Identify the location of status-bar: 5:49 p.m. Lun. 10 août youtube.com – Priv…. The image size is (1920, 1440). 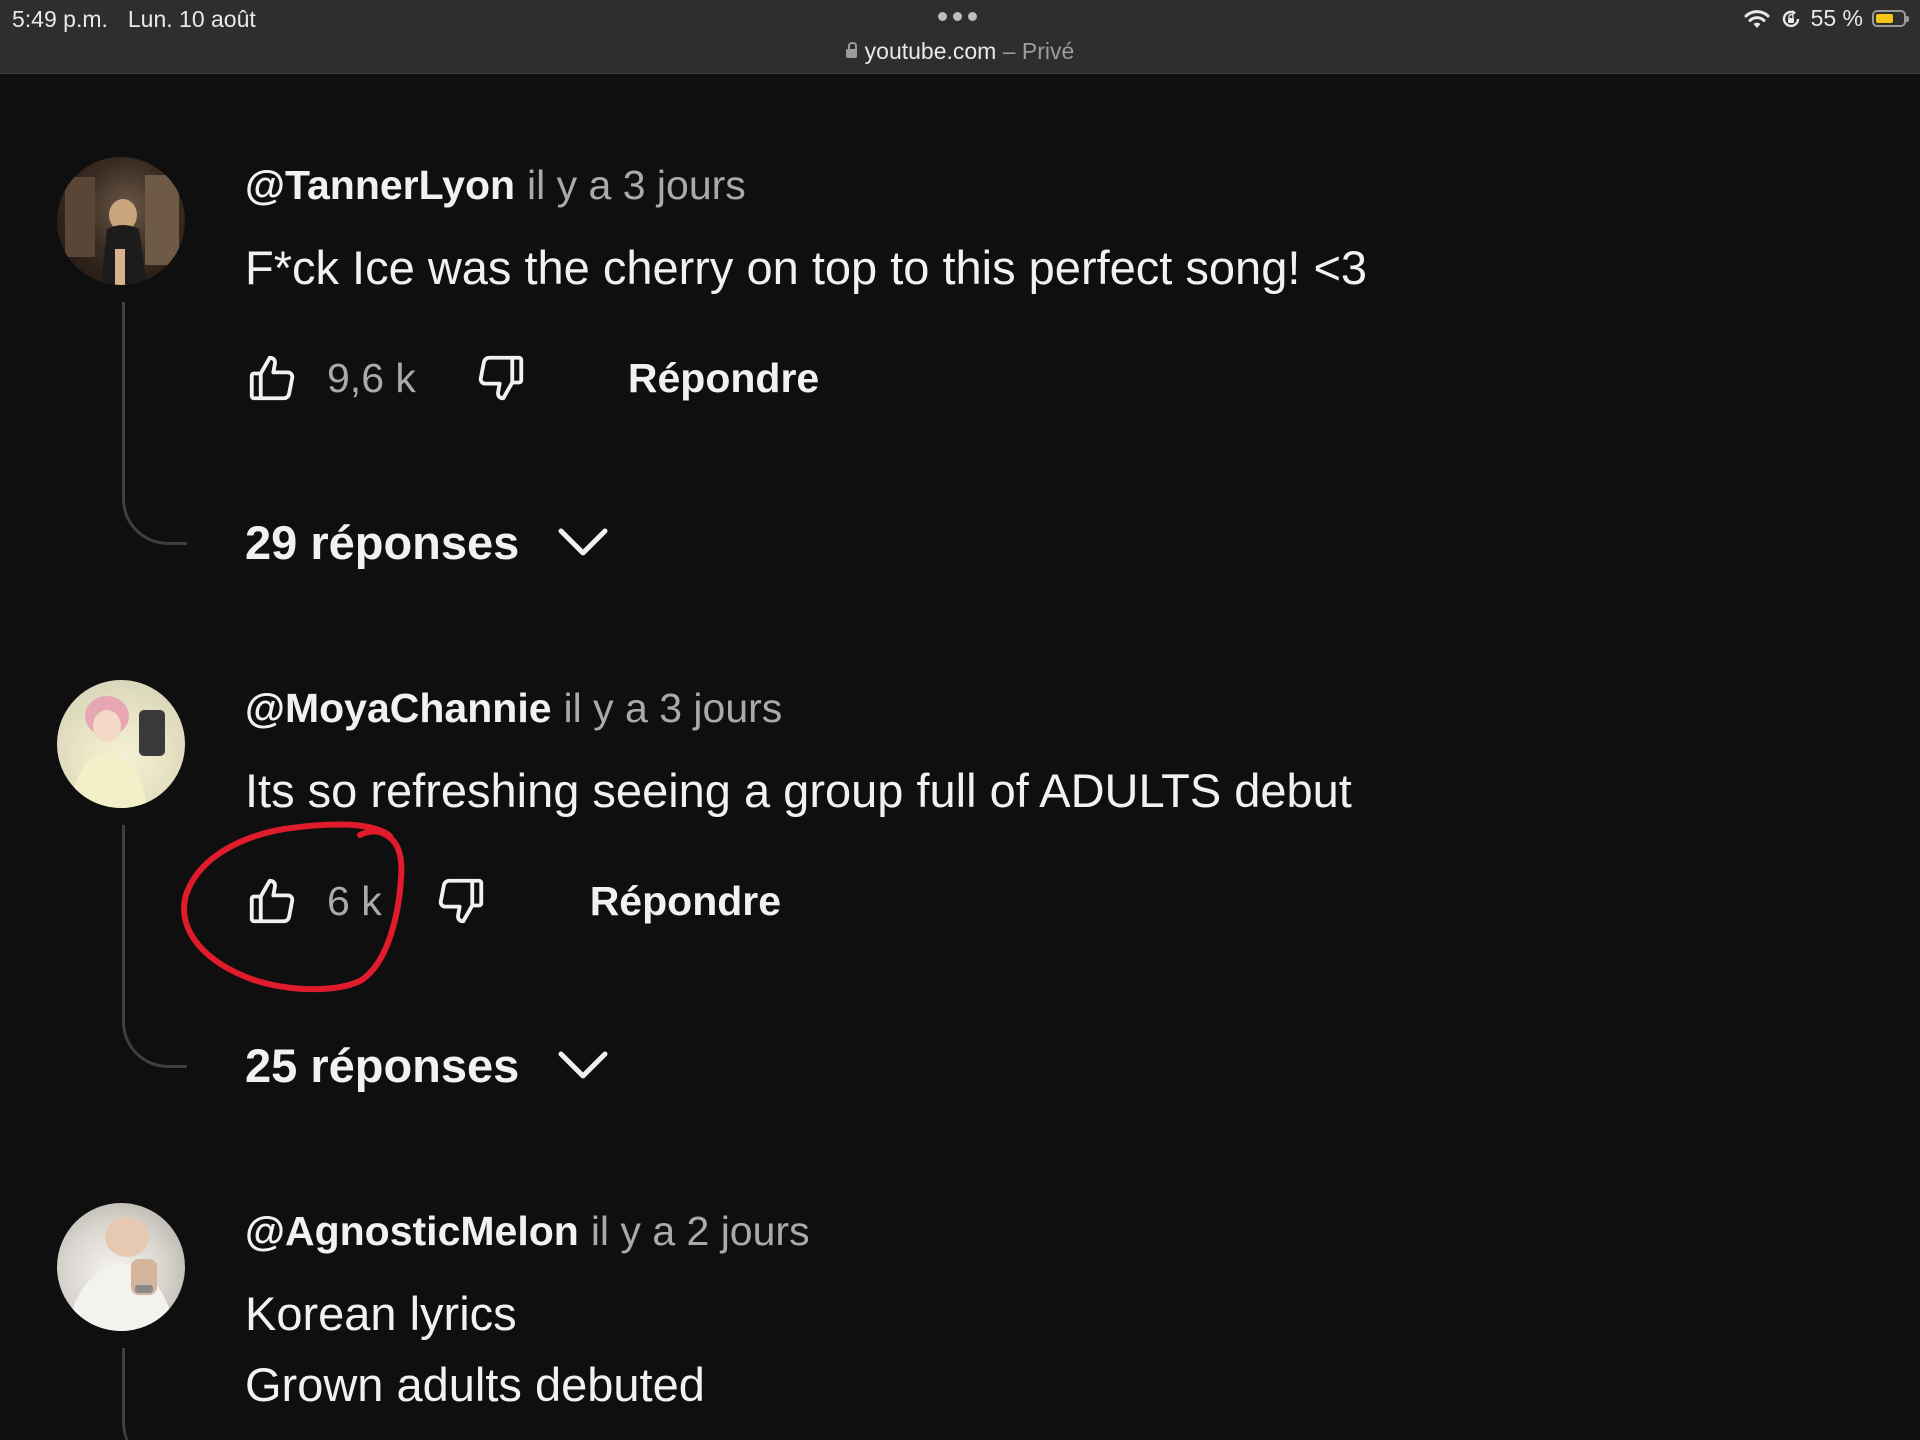
(960, 37).